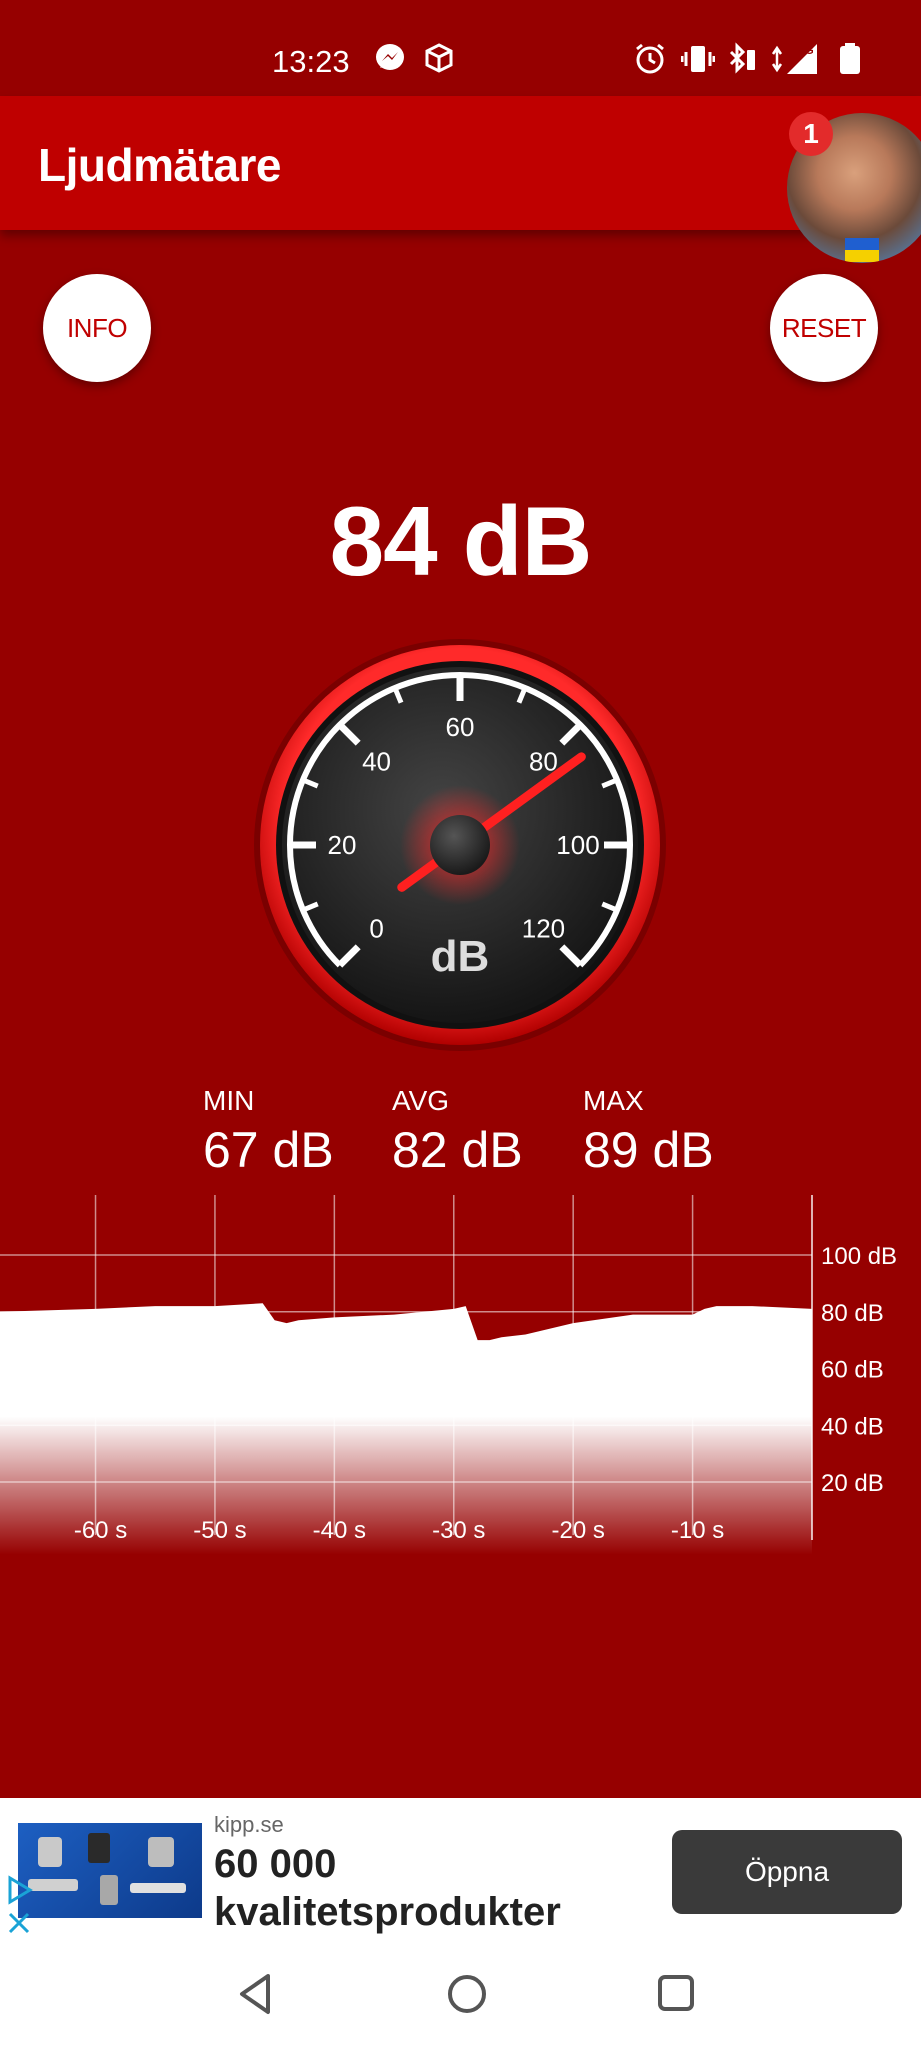 Image resolution: width=921 pixels, height=2048 pixels. I want to click on gauge-tick-label: 0, so click(376, 928).